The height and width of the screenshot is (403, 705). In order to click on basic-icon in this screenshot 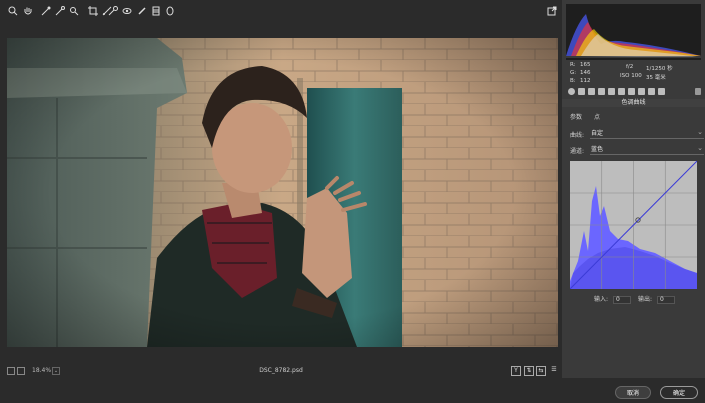, I will do `click(571, 91)`.